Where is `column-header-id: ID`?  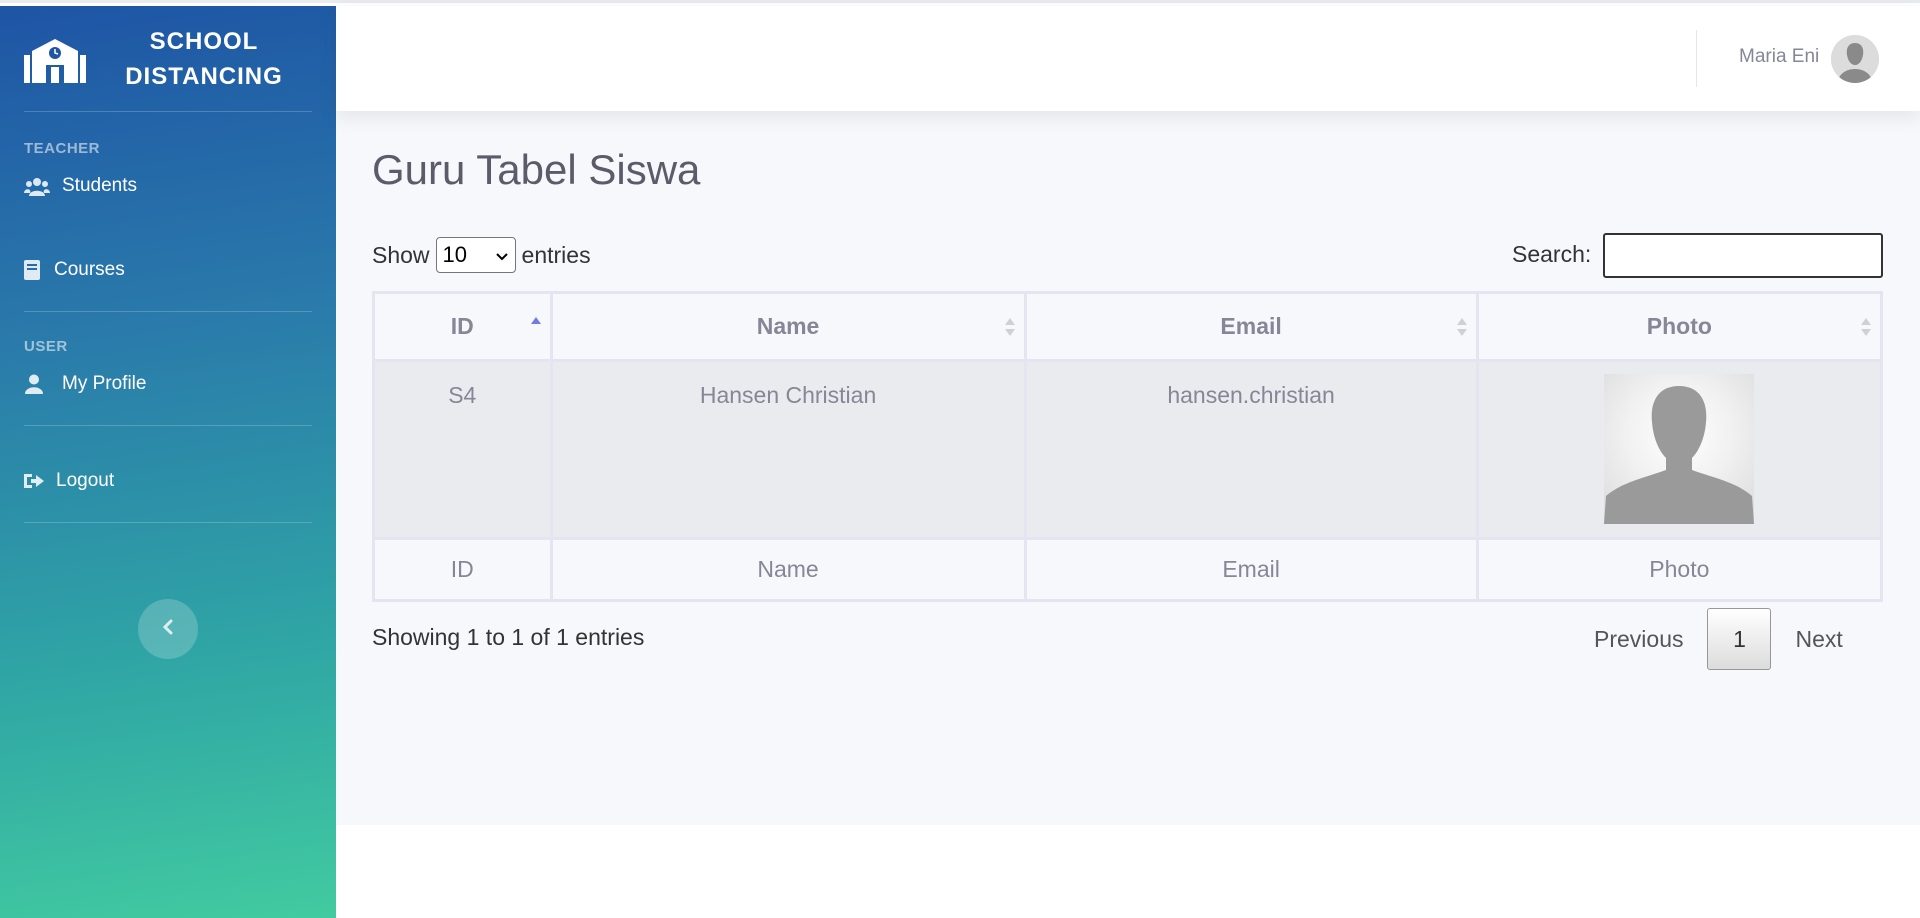 column-header-id: ID is located at coordinates (462, 326).